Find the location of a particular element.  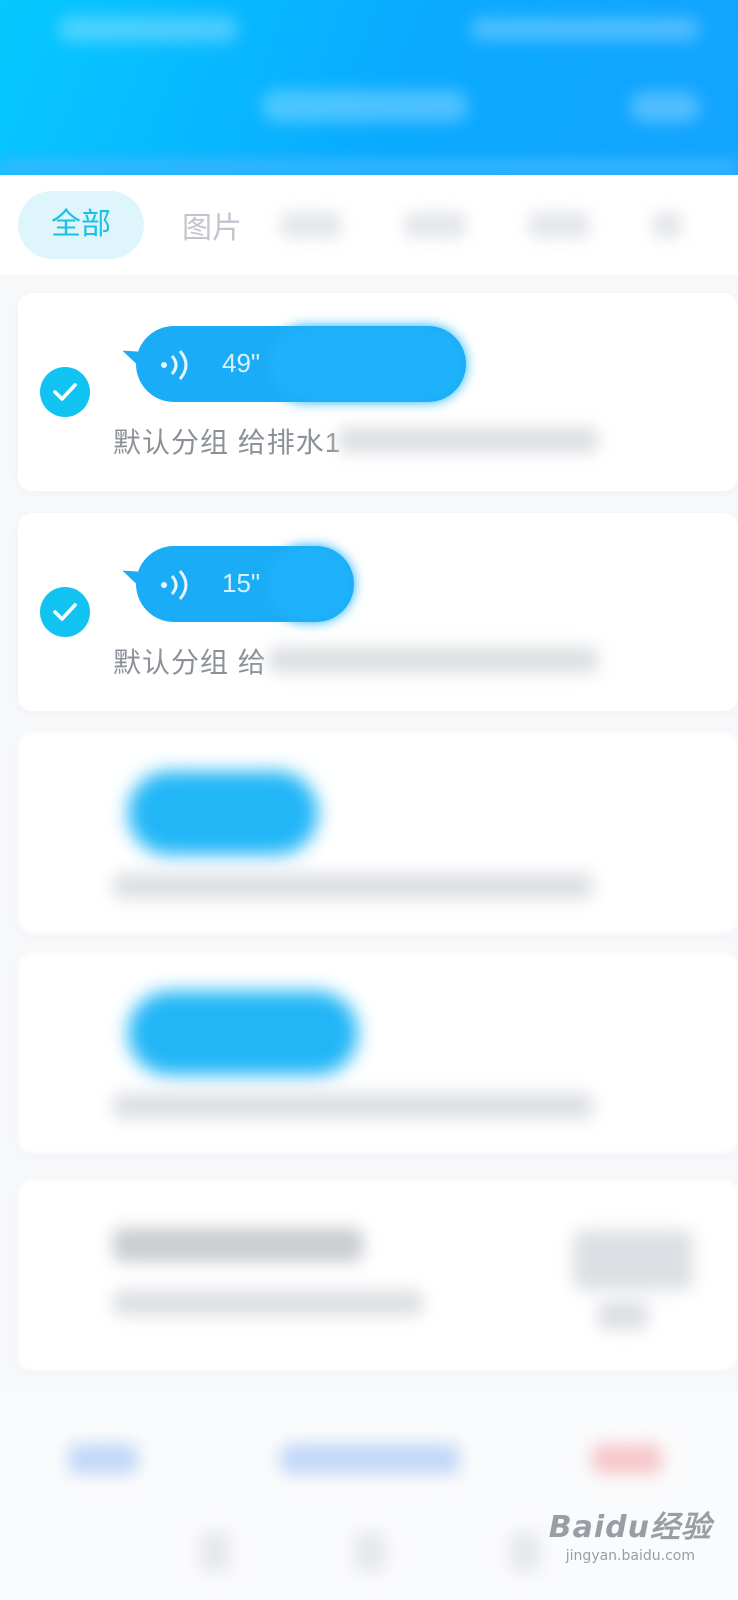

nav-button-recent is located at coordinates (525, 1552).